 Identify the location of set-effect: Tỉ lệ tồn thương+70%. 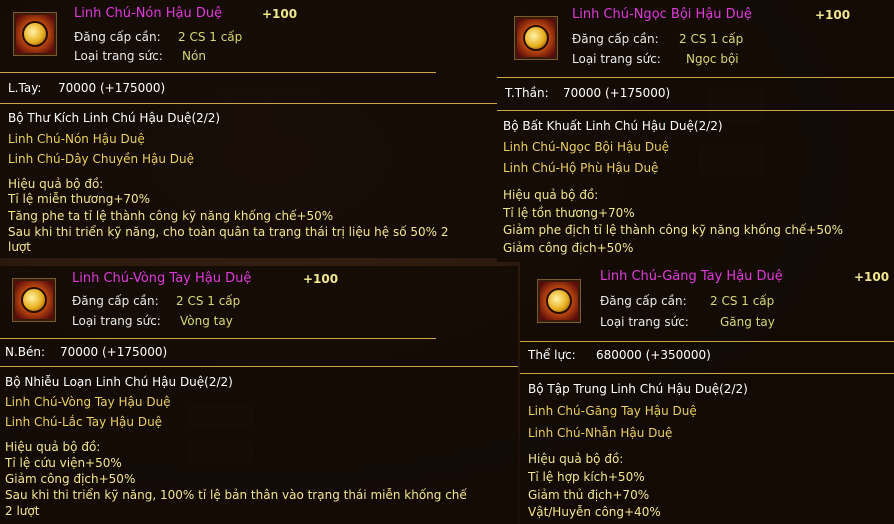
(569, 213).